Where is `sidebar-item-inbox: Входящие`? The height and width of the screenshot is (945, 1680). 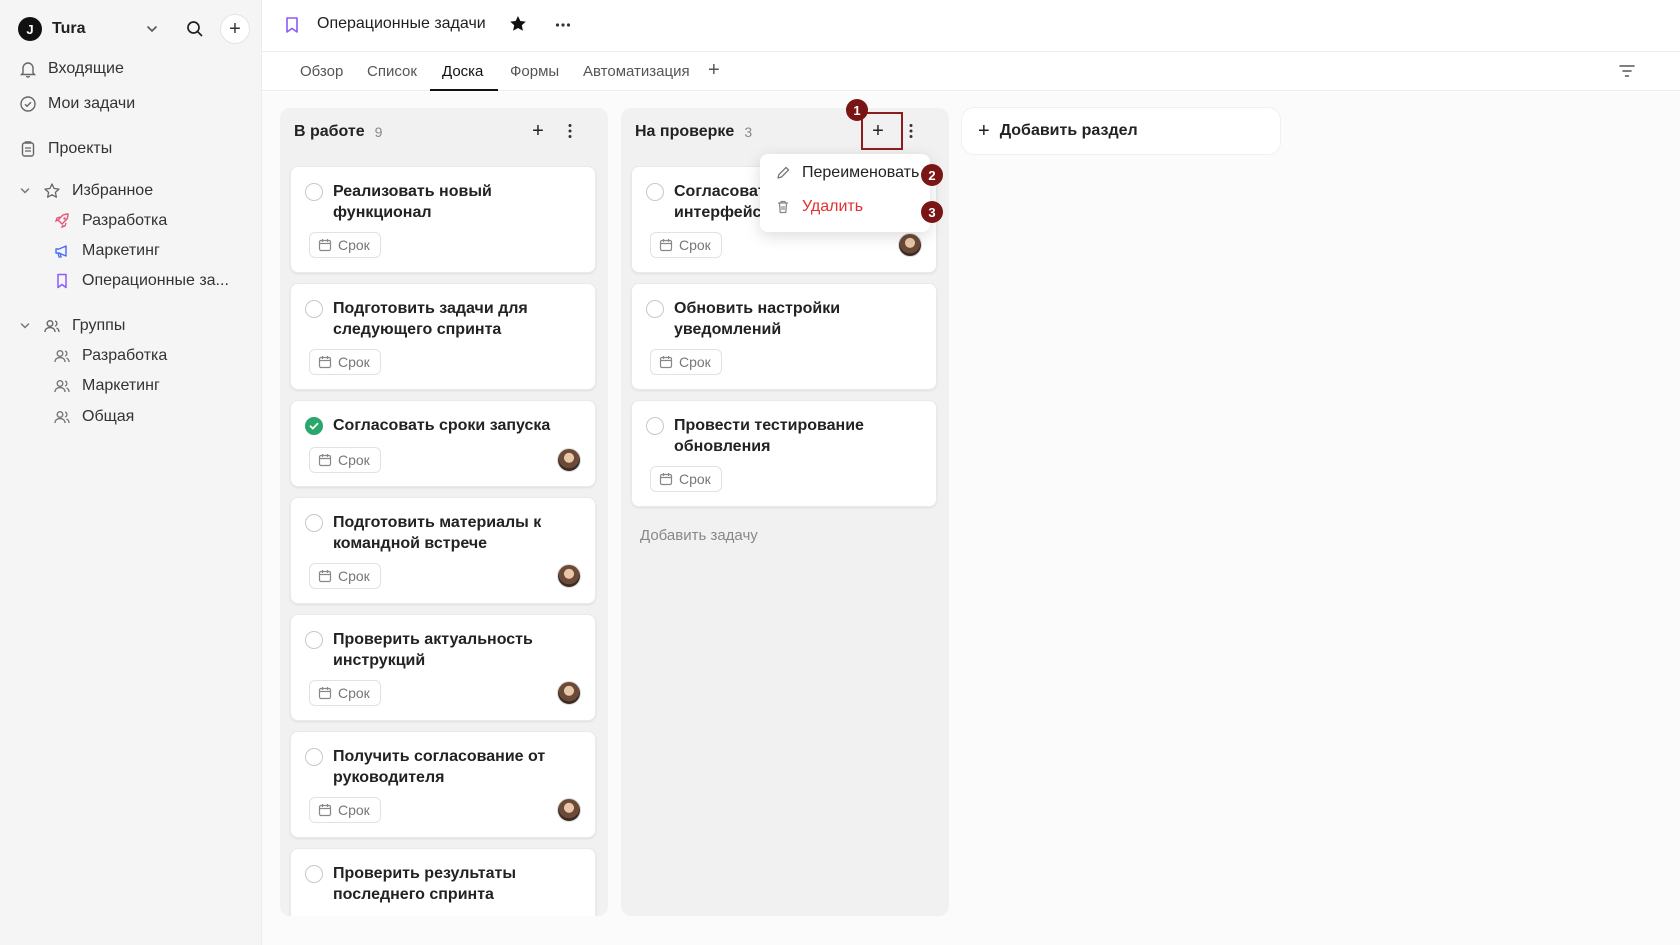
sidebar-item-inbox: Входящие is located at coordinates (71, 69).